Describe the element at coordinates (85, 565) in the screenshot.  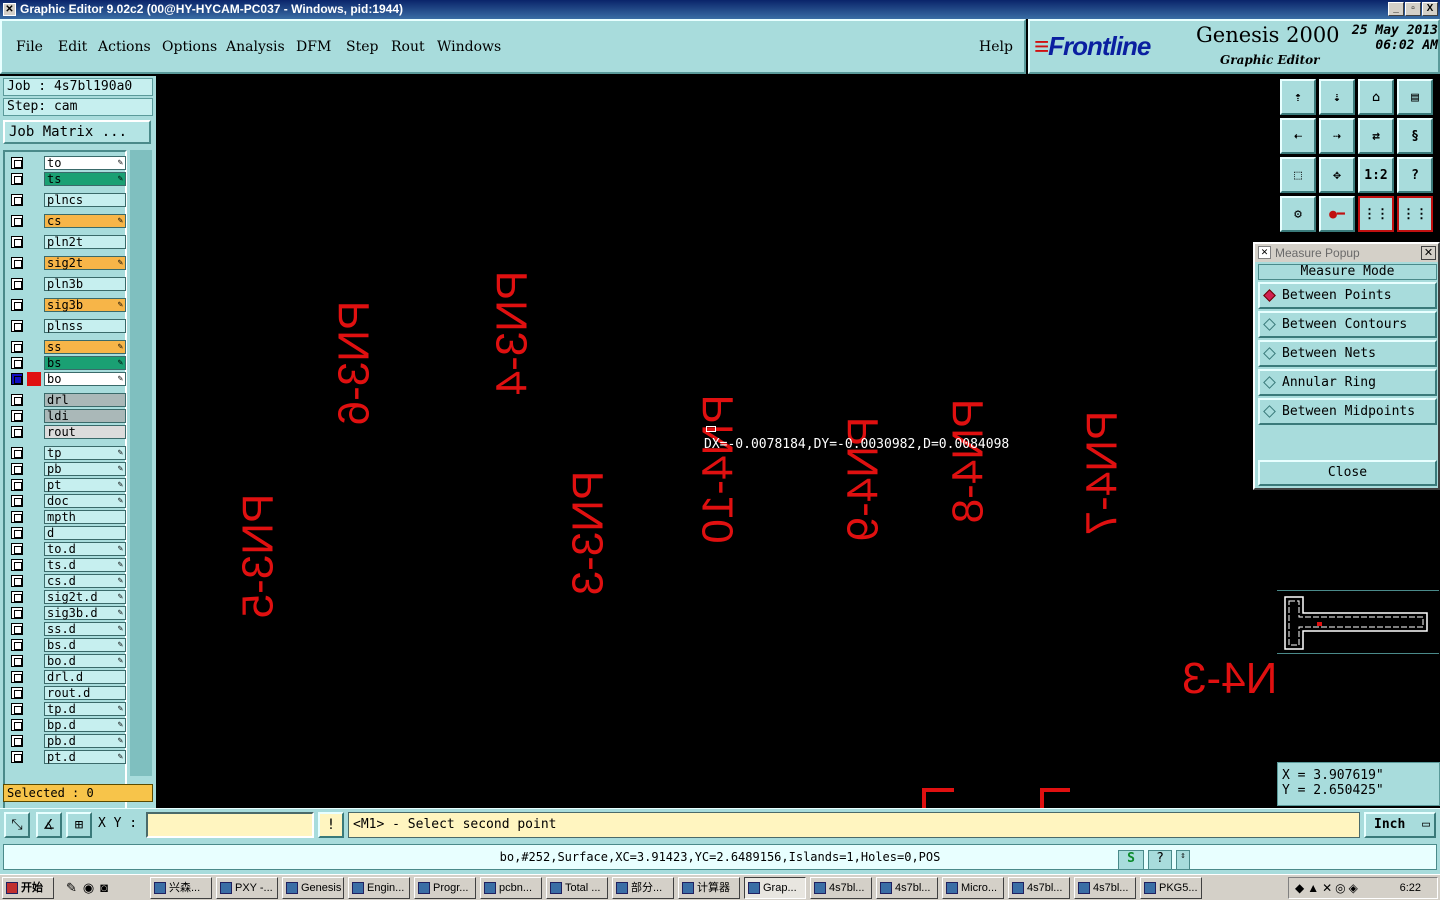
I see `layer-name: ts.d ✎` at that location.